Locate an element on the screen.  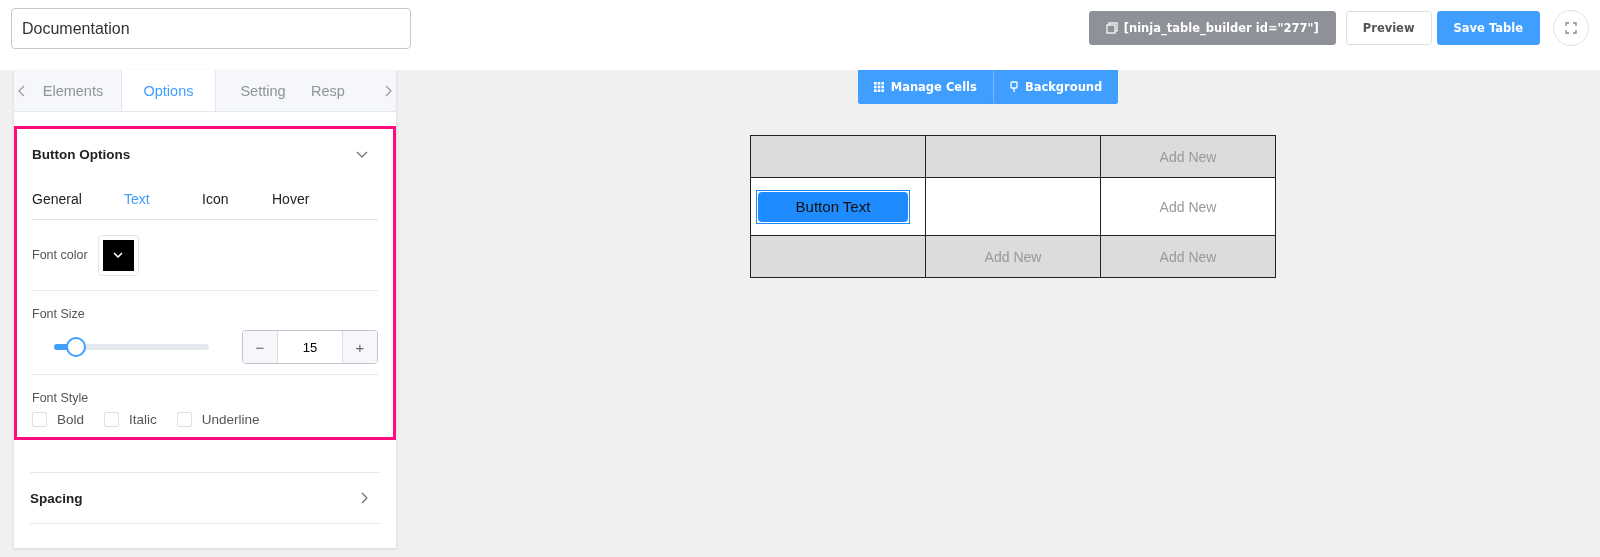
shortcode-button: [ninja_table_builder id="277"] is located at coordinates (1212, 28).